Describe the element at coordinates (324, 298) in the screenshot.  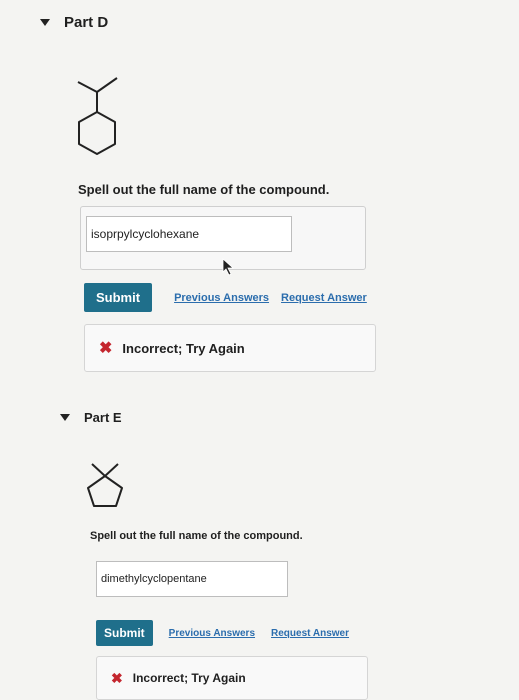
I see `part-d-request-answer-link: Request Answer` at that location.